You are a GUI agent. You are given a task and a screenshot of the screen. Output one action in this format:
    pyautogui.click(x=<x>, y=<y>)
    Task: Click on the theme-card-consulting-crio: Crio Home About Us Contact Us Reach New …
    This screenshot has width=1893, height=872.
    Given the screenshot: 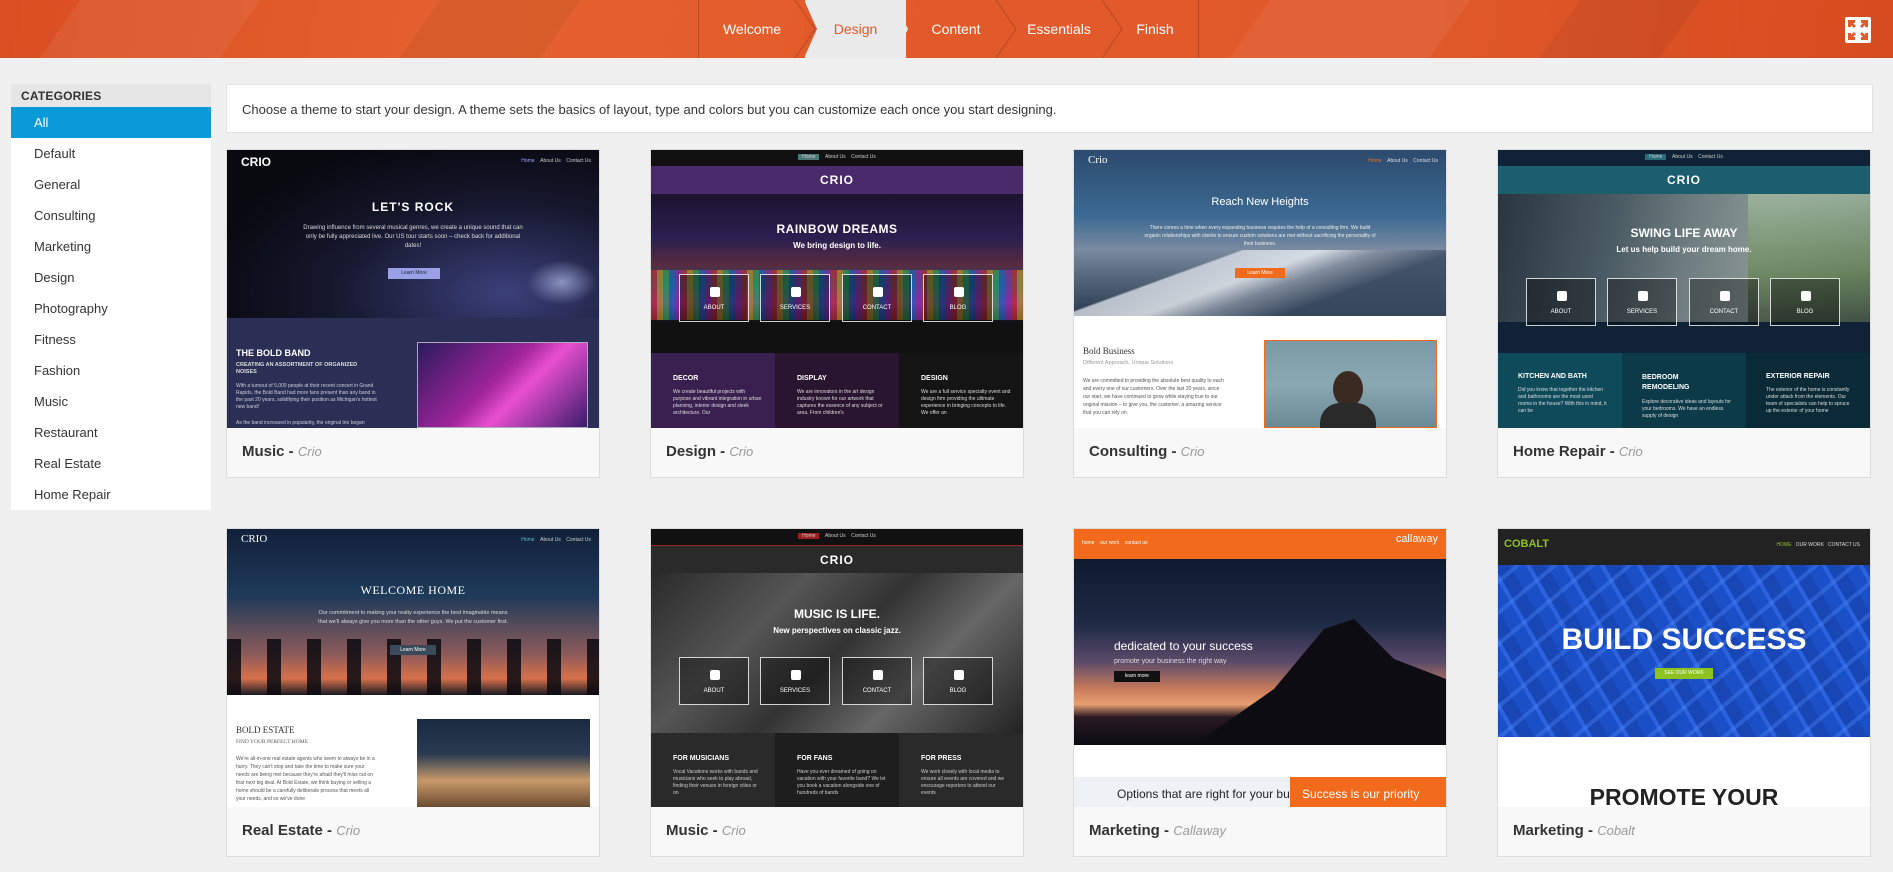 What is the action you would take?
    pyautogui.click(x=1260, y=313)
    